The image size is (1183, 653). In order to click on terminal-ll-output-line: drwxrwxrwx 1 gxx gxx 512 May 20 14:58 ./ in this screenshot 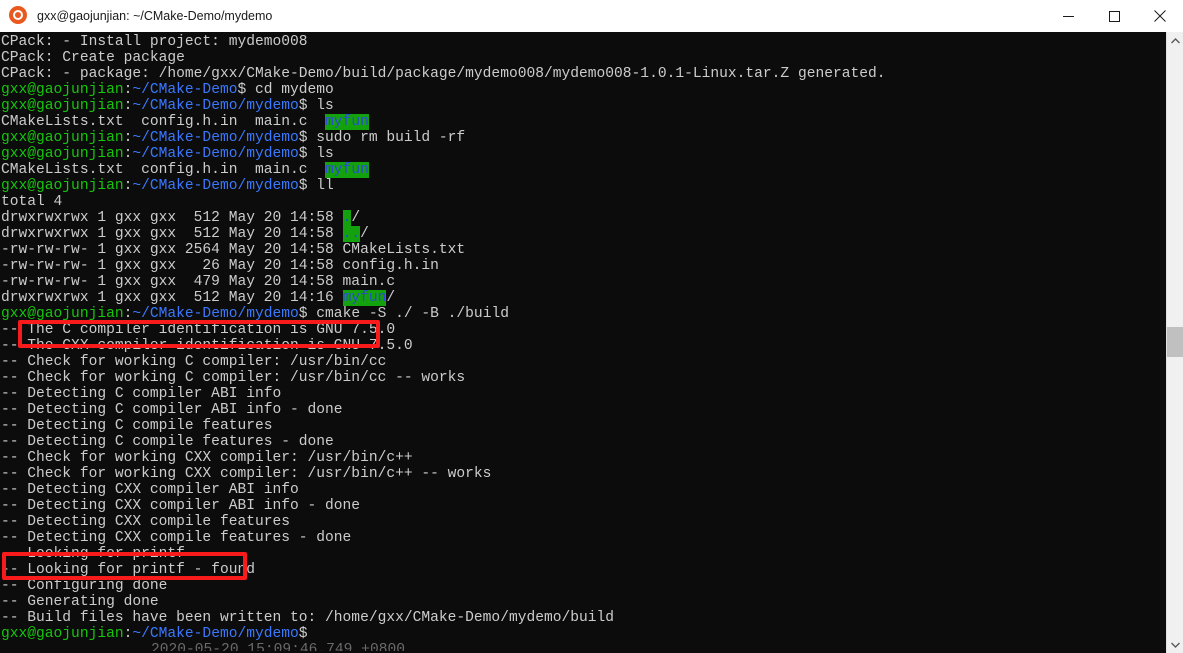, I will do `click(181, 218)`.